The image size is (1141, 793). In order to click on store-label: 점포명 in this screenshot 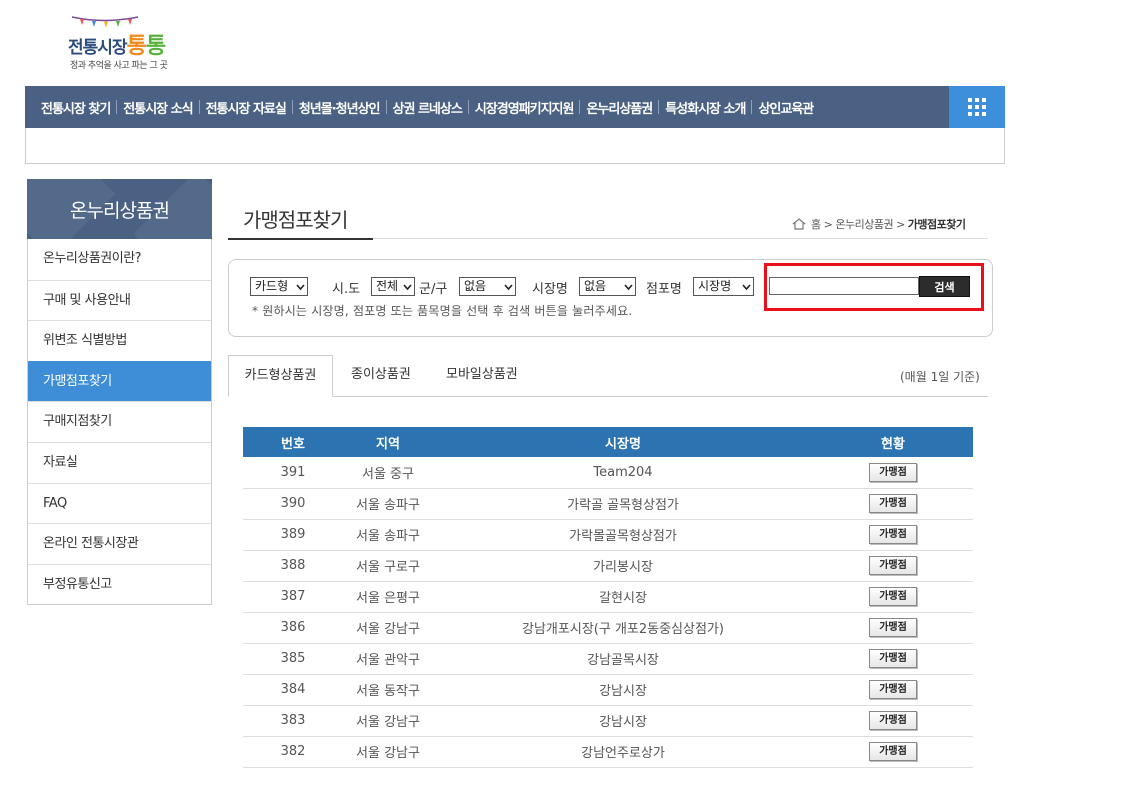, I will do `click(664, 289)`.